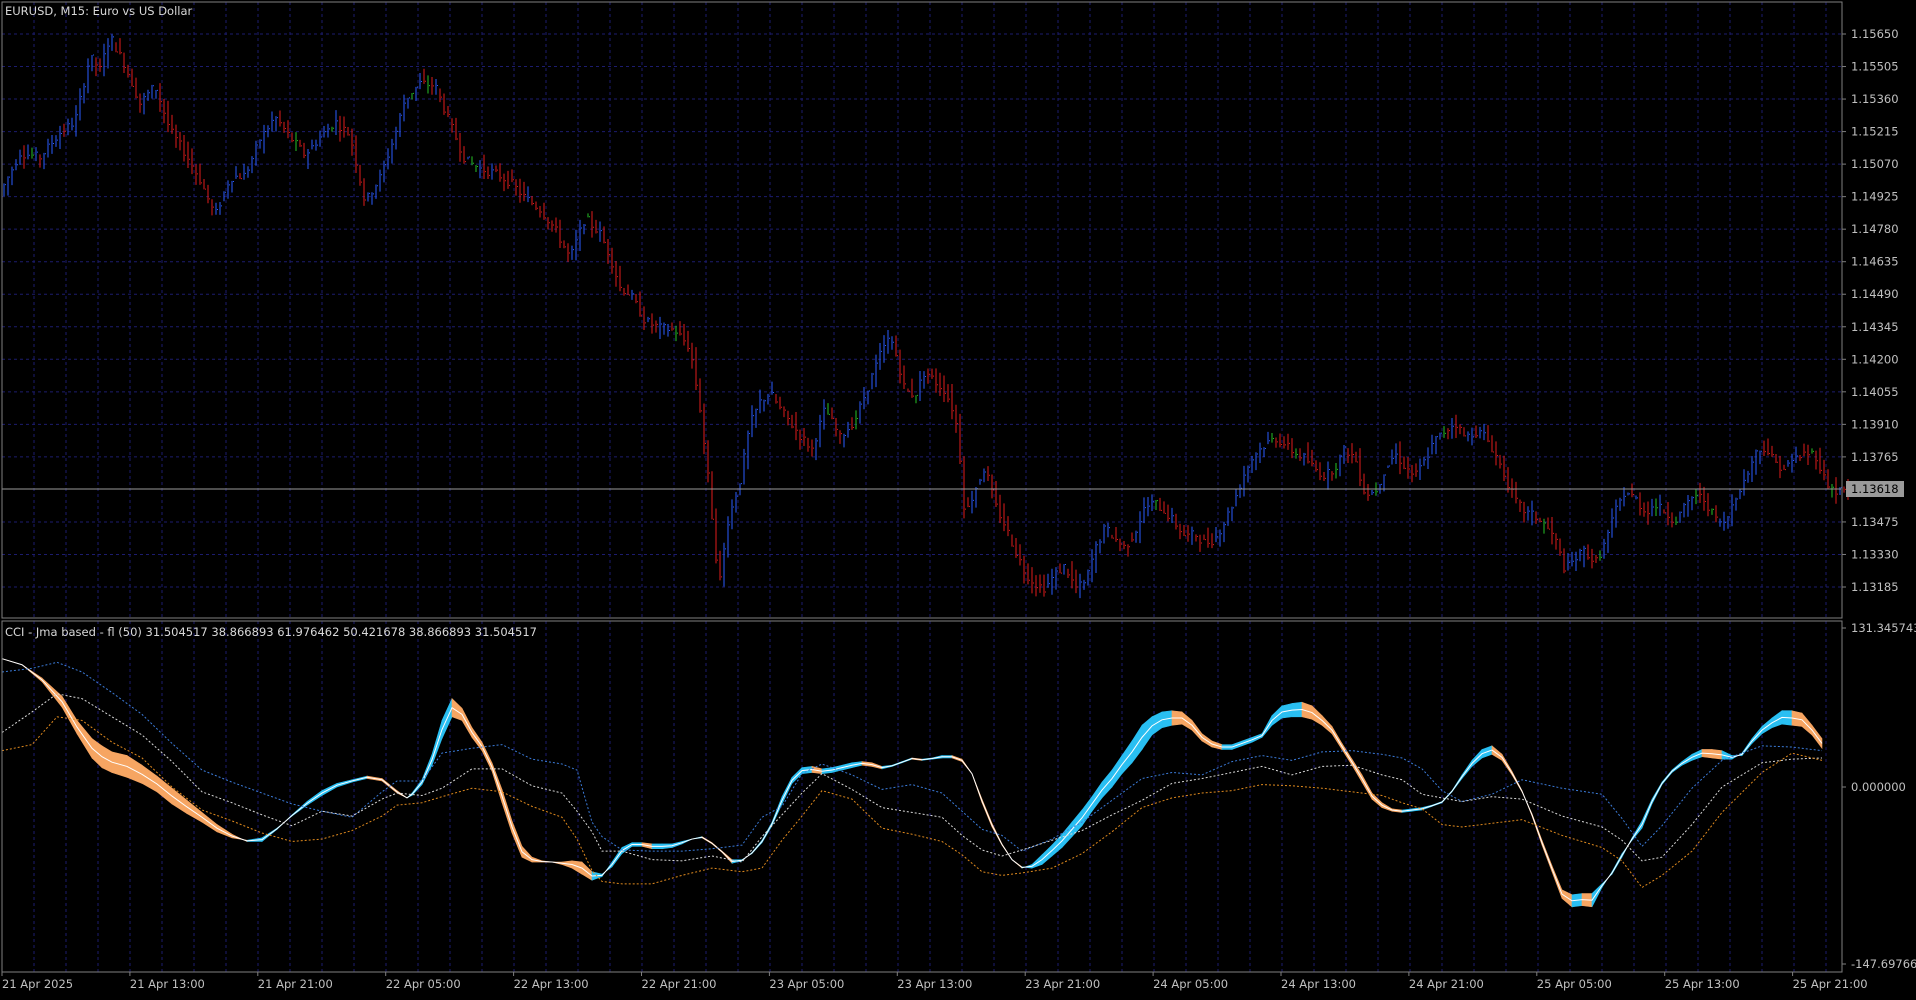 This screenshot has height=1000, width=1916. I want to click on price-tick-label: 1.14780, so click(1875, 229).